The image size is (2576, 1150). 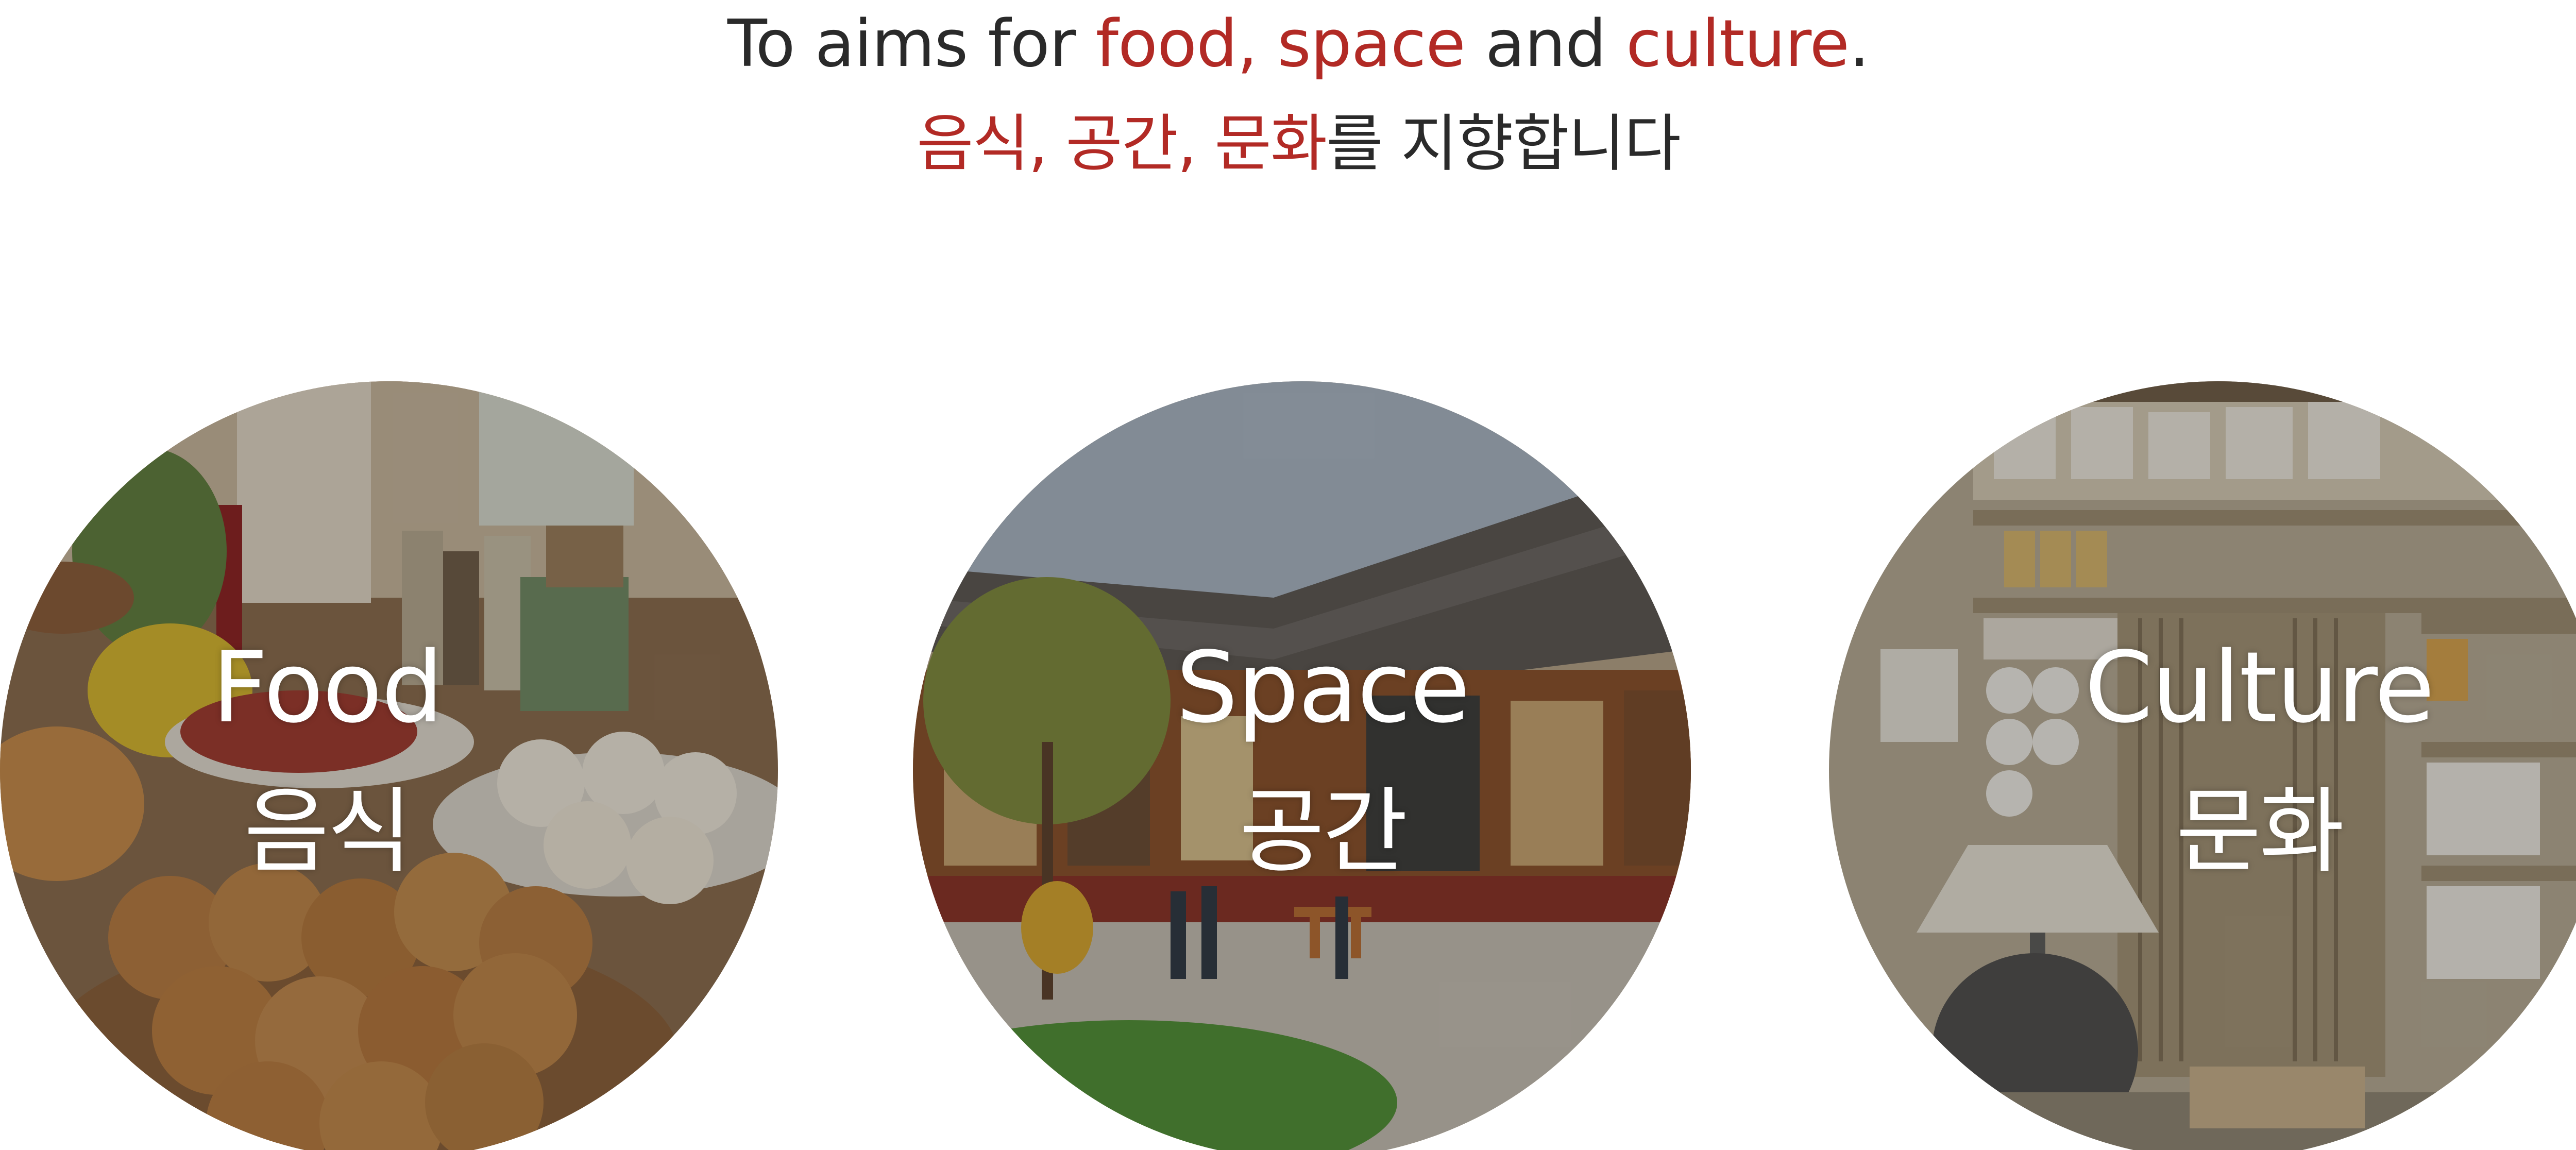 I want to click on space-title-korean: 공간, so click(x=1323, y=832).